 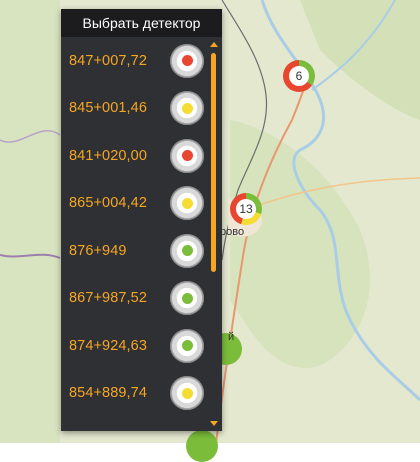 I want to click on detector-label: 876+949, so click(x=98, y=250).